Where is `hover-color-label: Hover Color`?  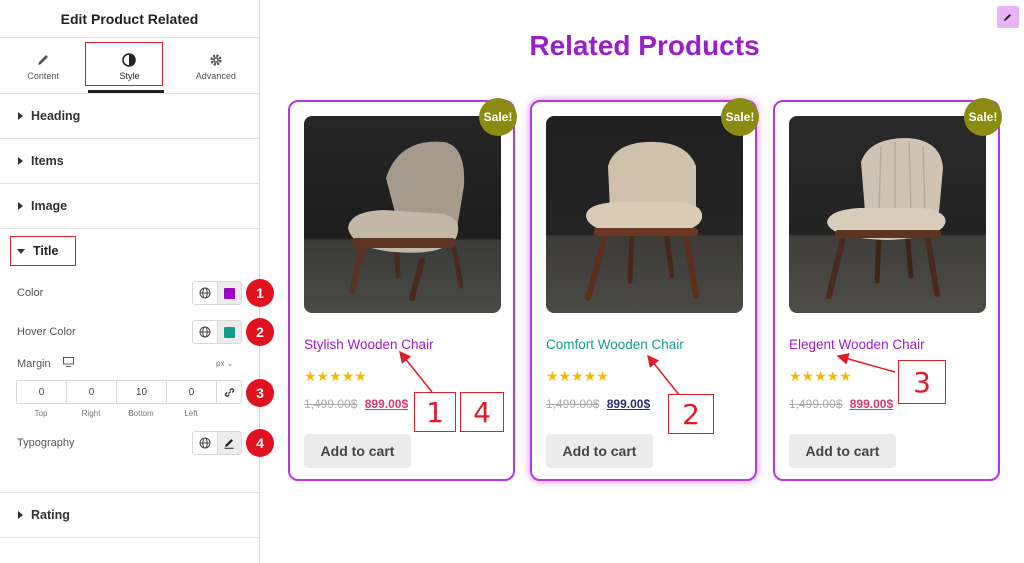
hover-color-label: Hover Color is located at coordinates (46, 332).